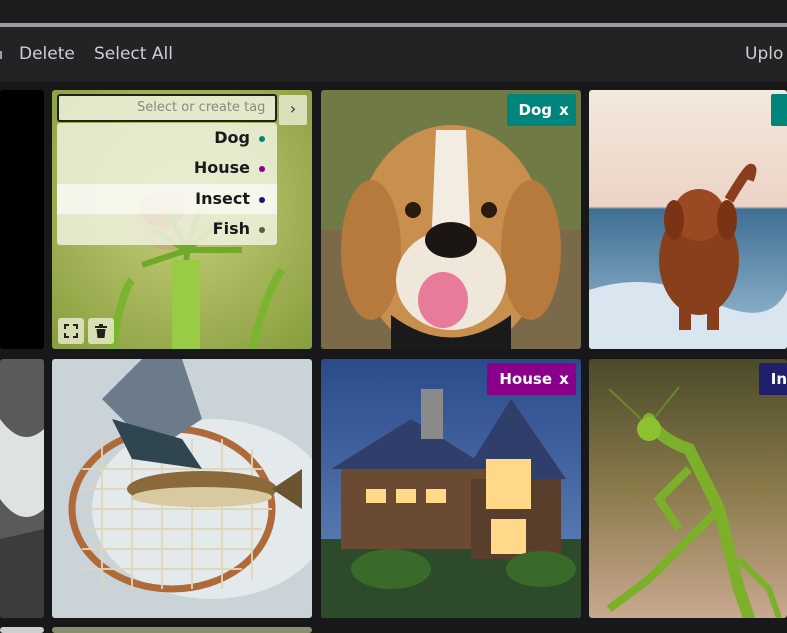  I want to click on house-tag-label: House, so click(525, 379).